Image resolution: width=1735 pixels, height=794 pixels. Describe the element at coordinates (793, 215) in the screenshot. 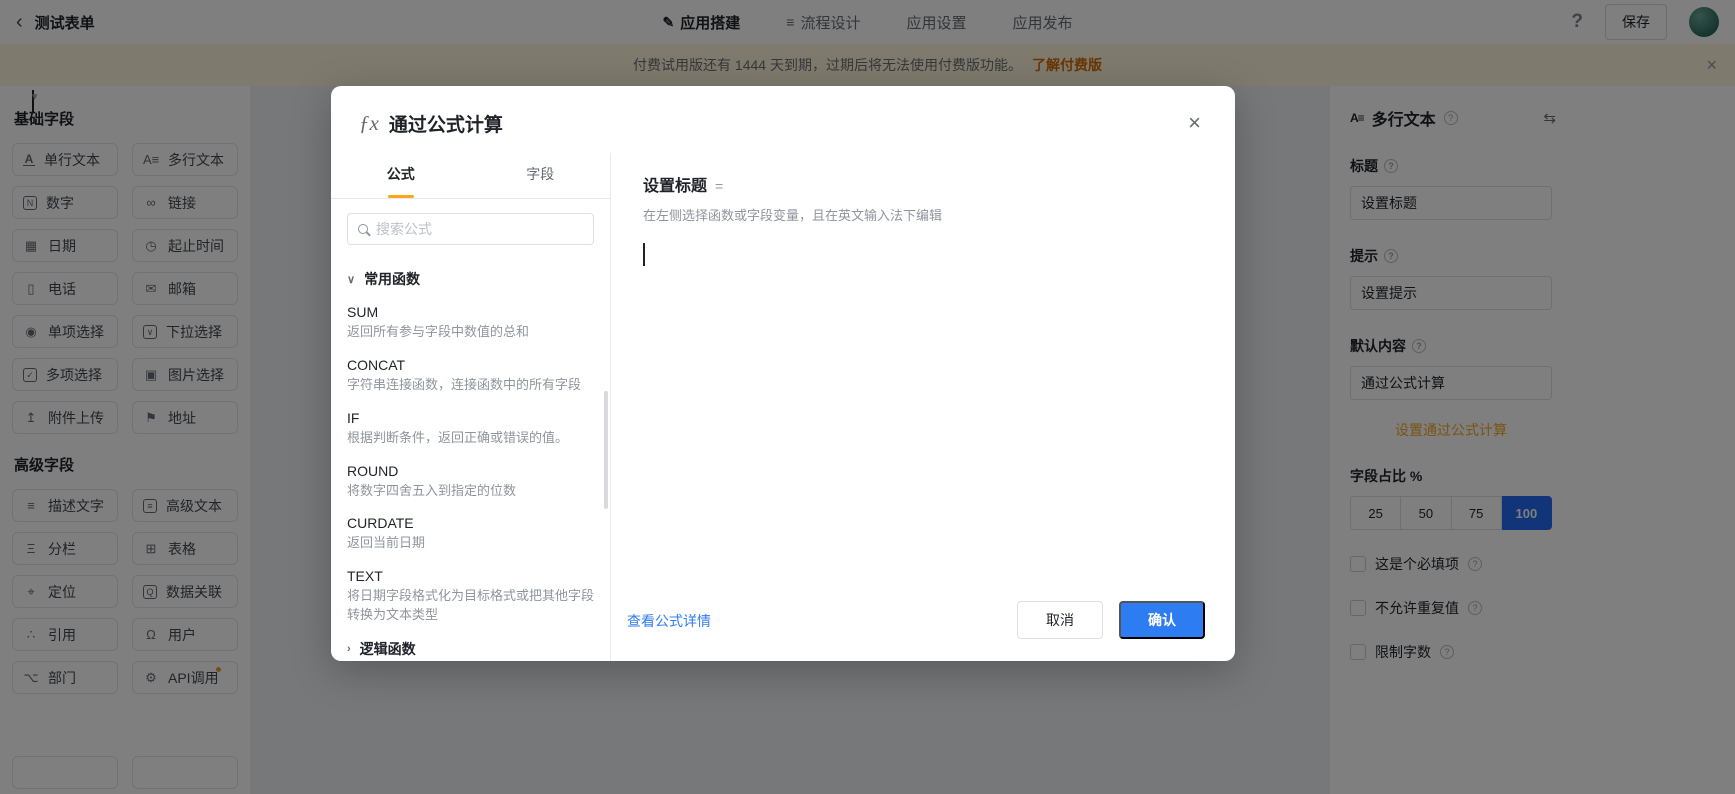

I see `editor-hint: 在左侧选择函数或字段变量，且在英文输入法下编辑` at that location.